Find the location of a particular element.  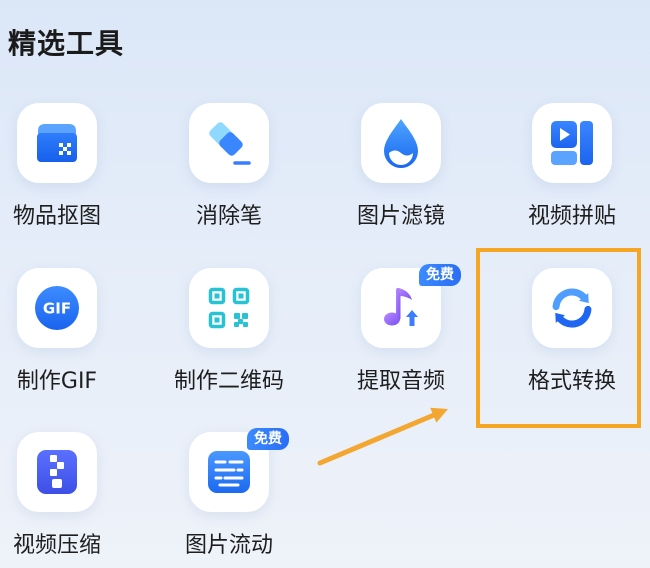

tool-label: 视频压缩 is located at coordinates (56, 545).